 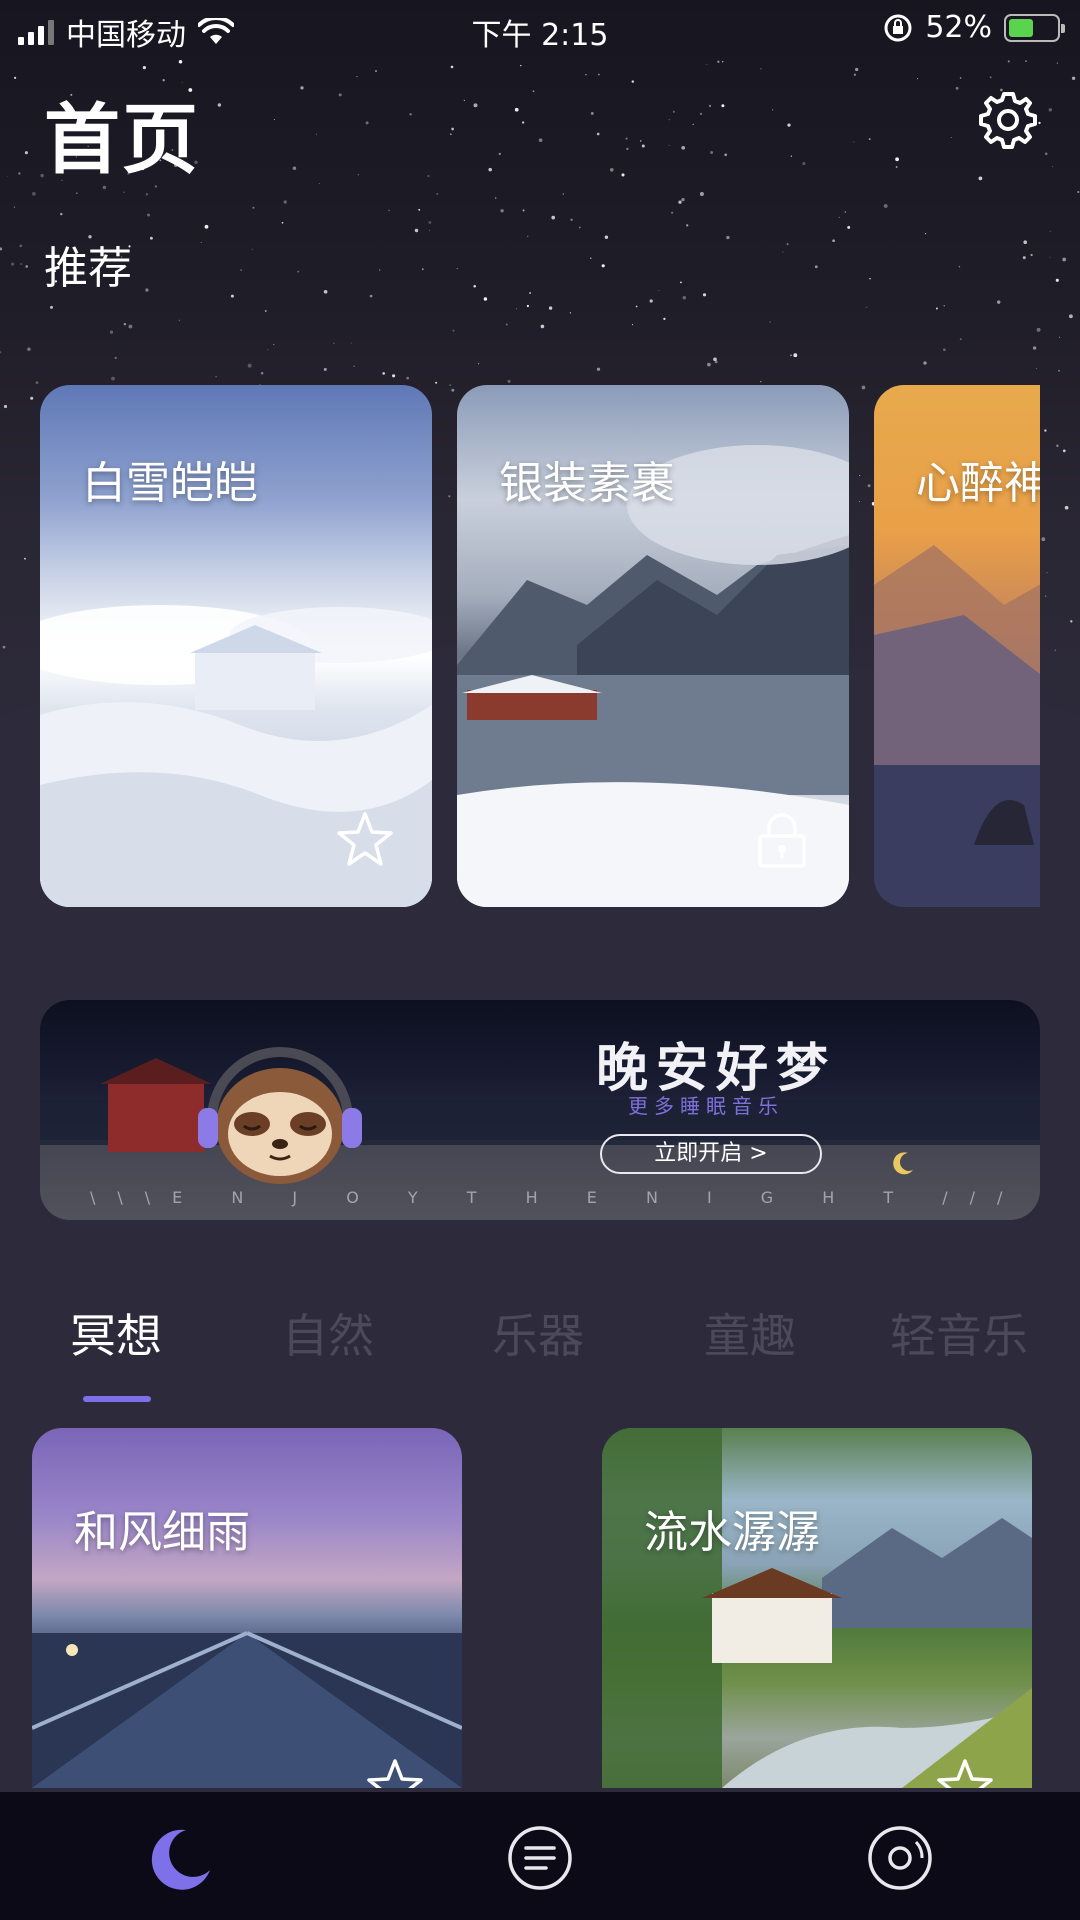 What do you see at coordinates (540, 28) in the screenshot?
I see `status-bar: 中国移动 下午 2:15 52%` at bounding box center [540, 28].